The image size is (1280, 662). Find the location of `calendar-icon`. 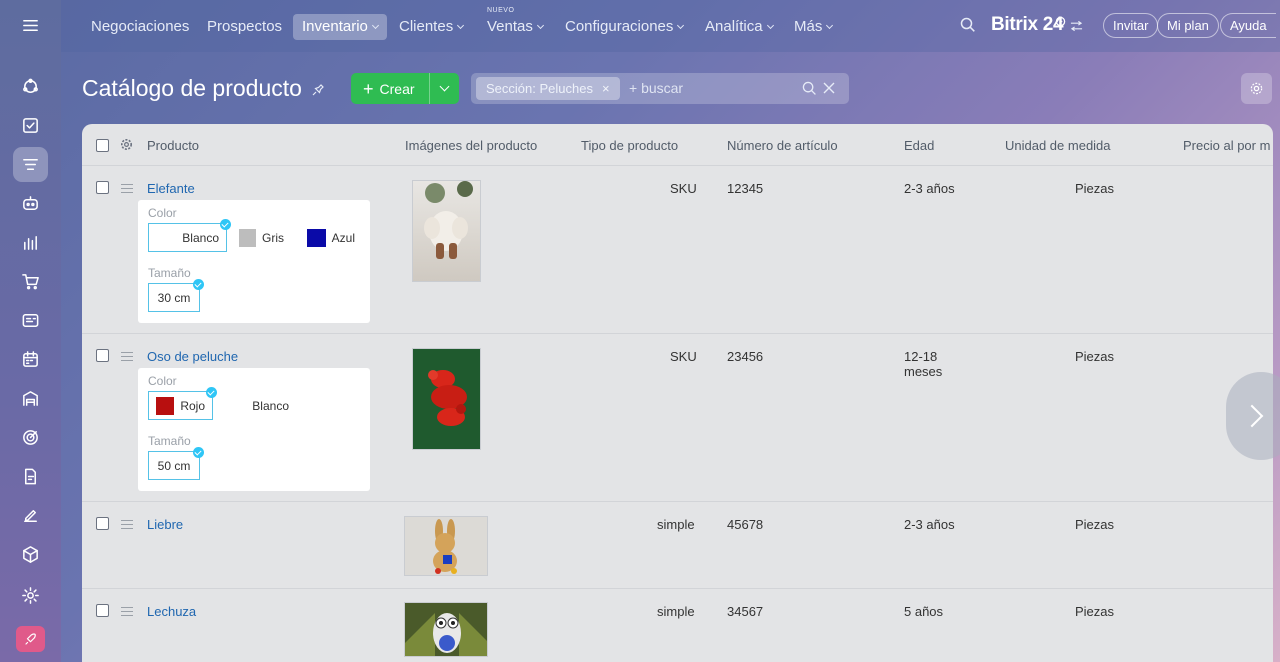

calendar-icon is located at coordinates (30, 359).